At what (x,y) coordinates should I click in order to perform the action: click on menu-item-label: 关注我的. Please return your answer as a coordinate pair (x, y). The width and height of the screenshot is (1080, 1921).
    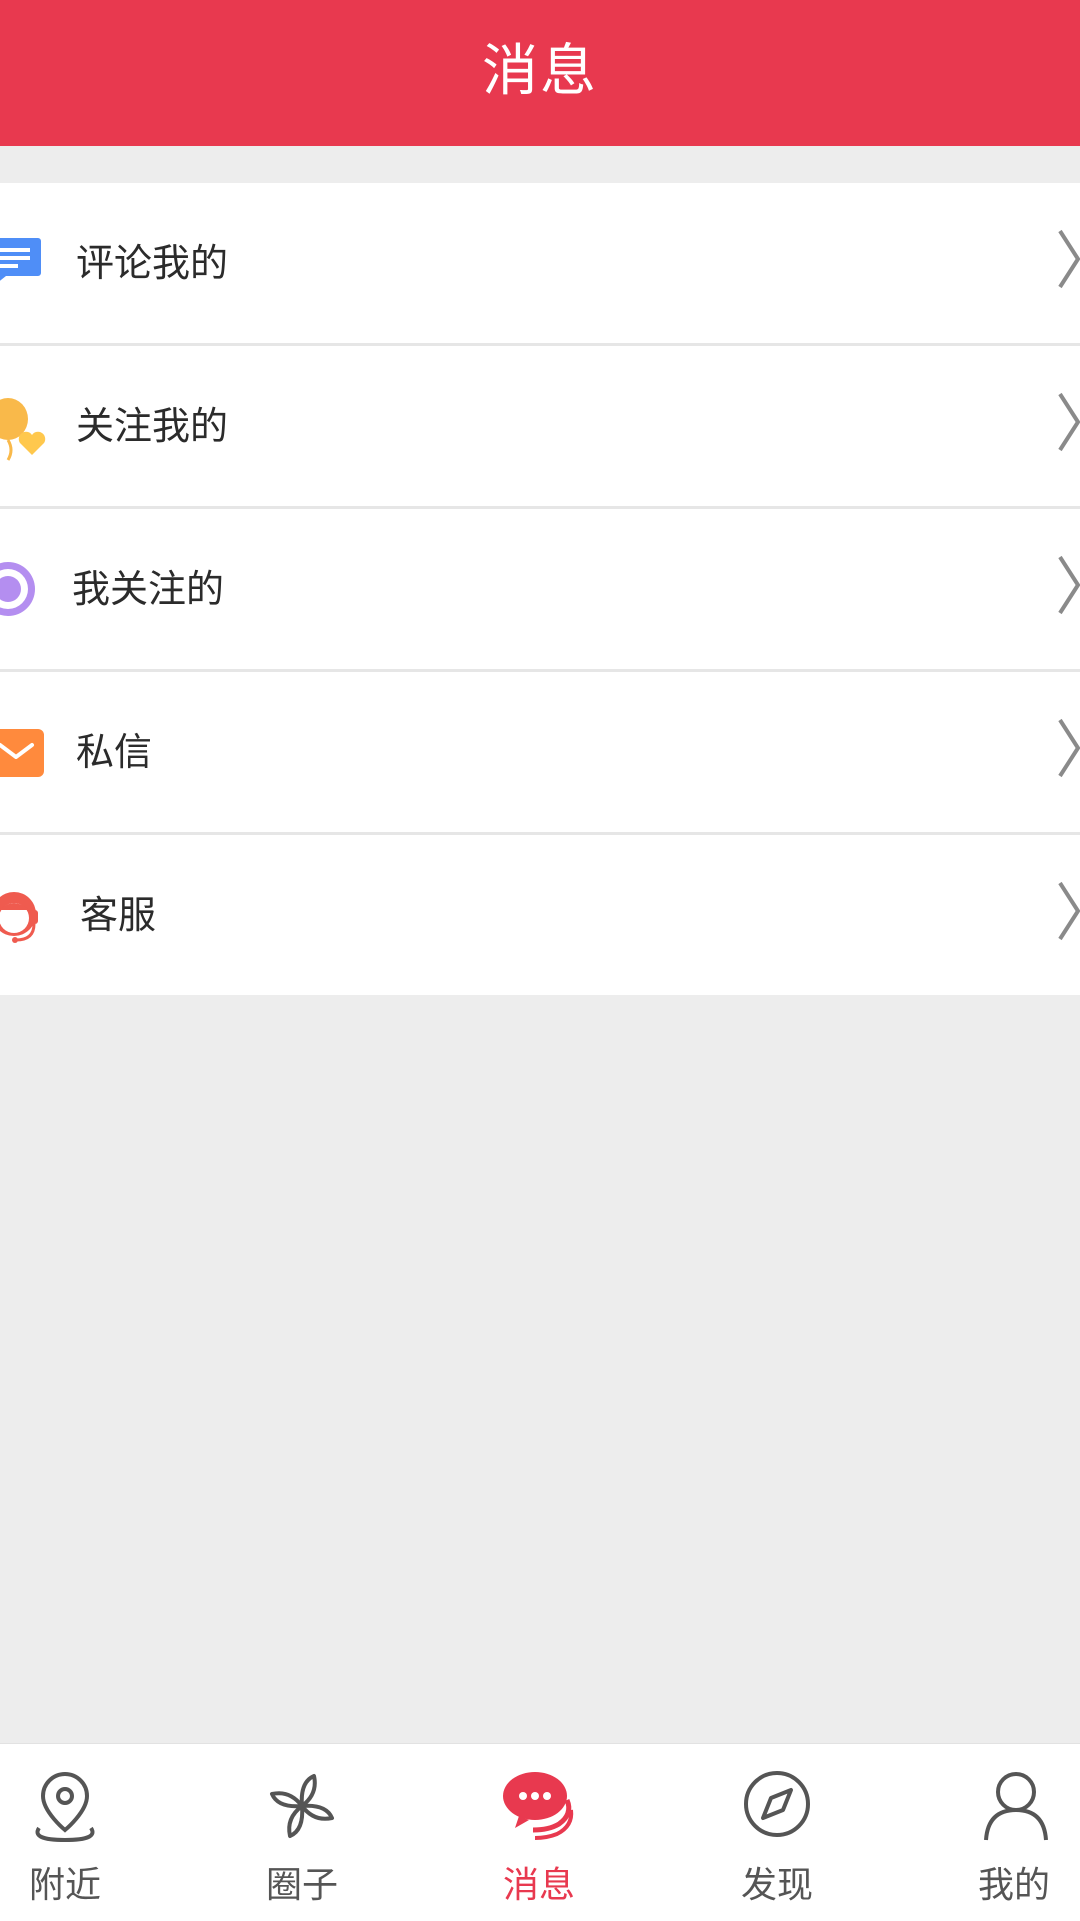
    Looking at the image, I should click on (152, 426).